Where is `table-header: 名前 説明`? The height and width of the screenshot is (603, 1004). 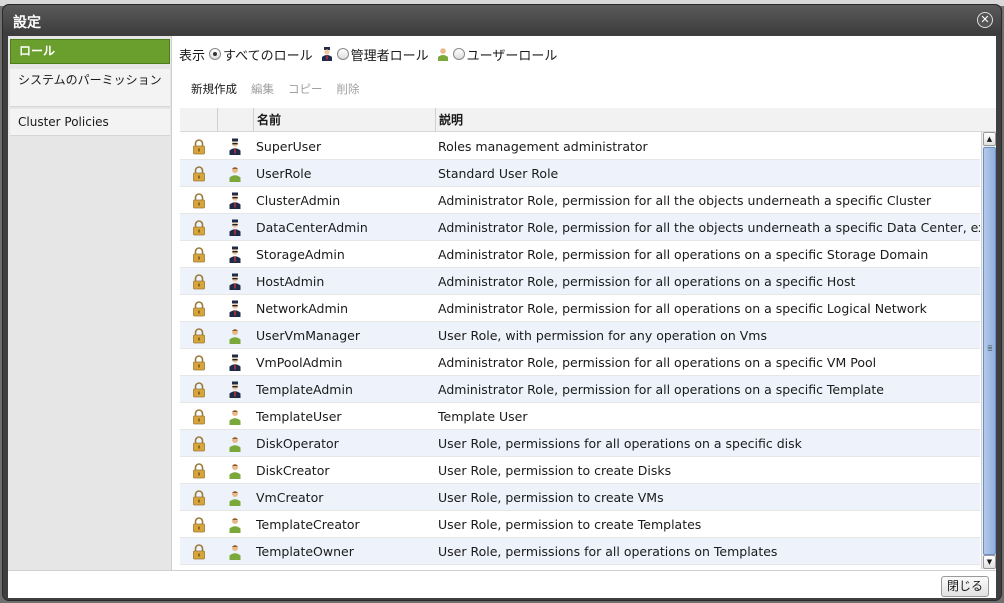 table-header: 名前 説明 is located at coordinates (588, 120).